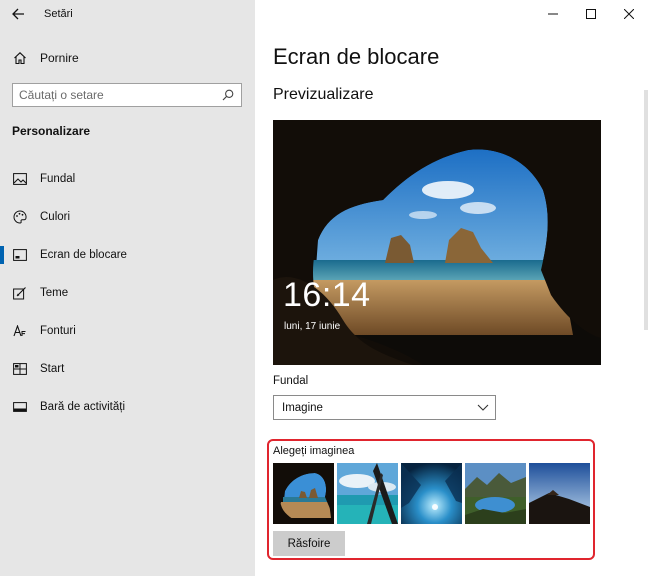 The width and height of the screenshot is (648, 576). What do you see at coordinates (20, 179) in the screenshot?
I see `image-icon` at bounding box center [20, 179].